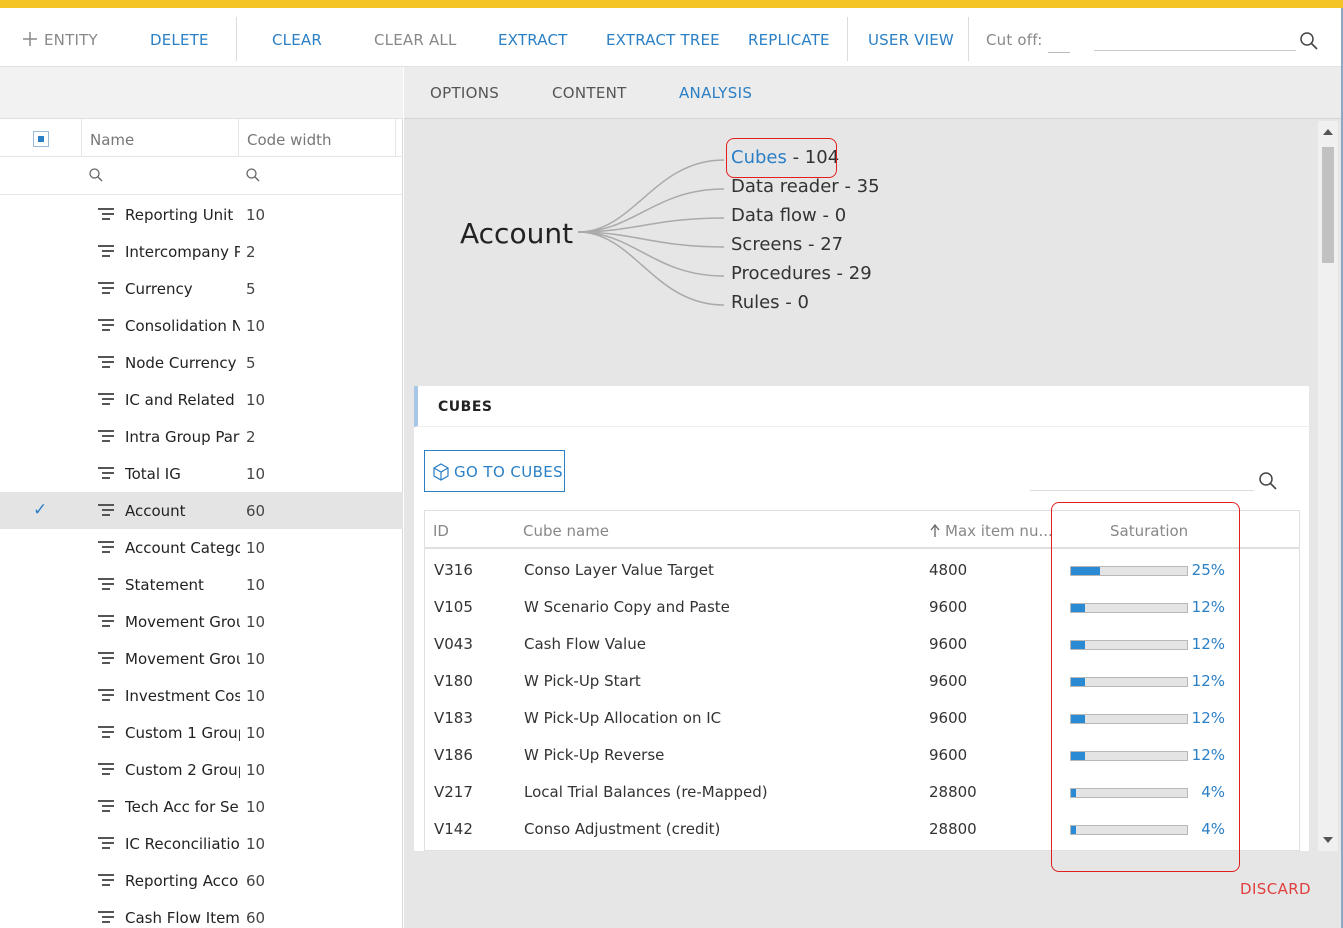 Image resolution: width=1343 pixels, height=928 pixels. What do you see at coordinates (663, 40) in the screenshot?
I see `extract-tree-button: EXTRACT TREE` at bounding box center [663, 40].